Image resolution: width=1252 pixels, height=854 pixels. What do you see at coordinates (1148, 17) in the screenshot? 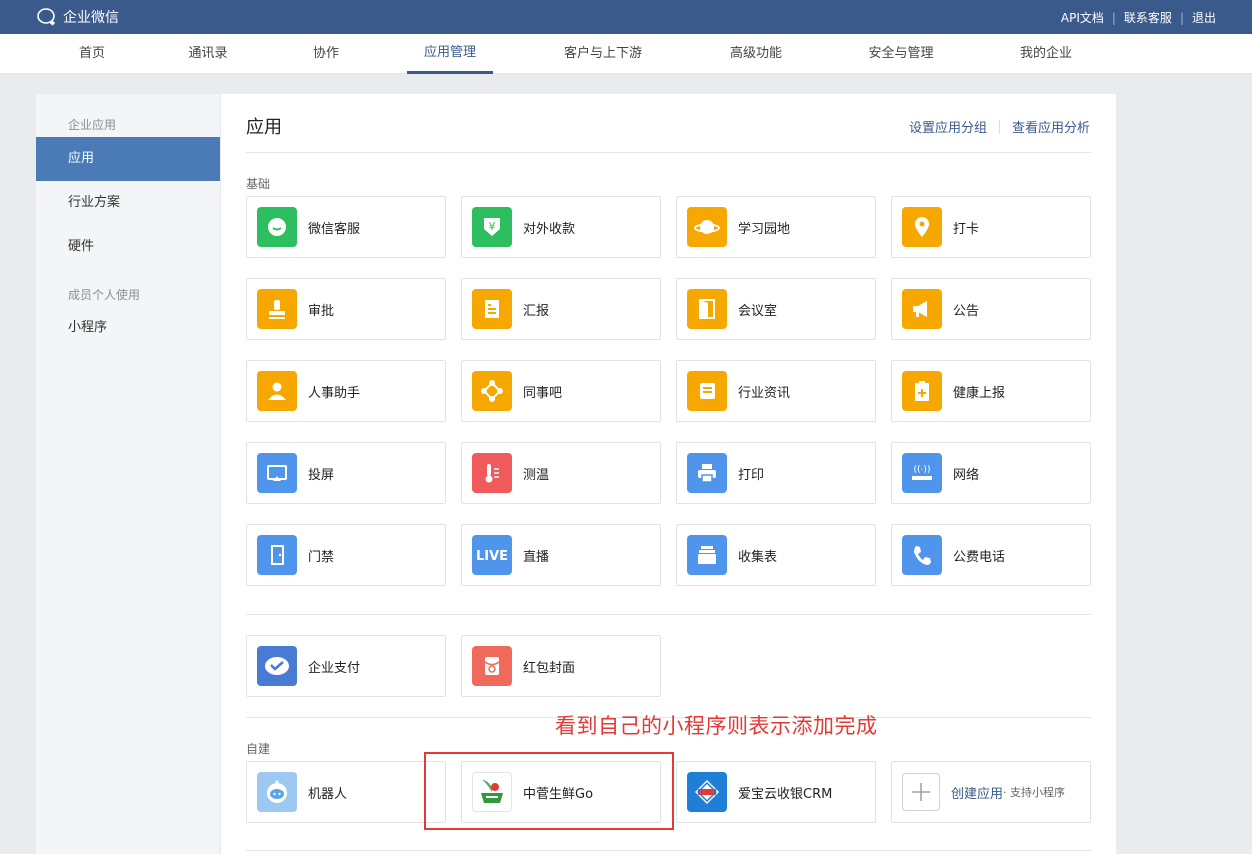
I see `contact-support-link: 联系客服` at bounding box center [1148, 17].